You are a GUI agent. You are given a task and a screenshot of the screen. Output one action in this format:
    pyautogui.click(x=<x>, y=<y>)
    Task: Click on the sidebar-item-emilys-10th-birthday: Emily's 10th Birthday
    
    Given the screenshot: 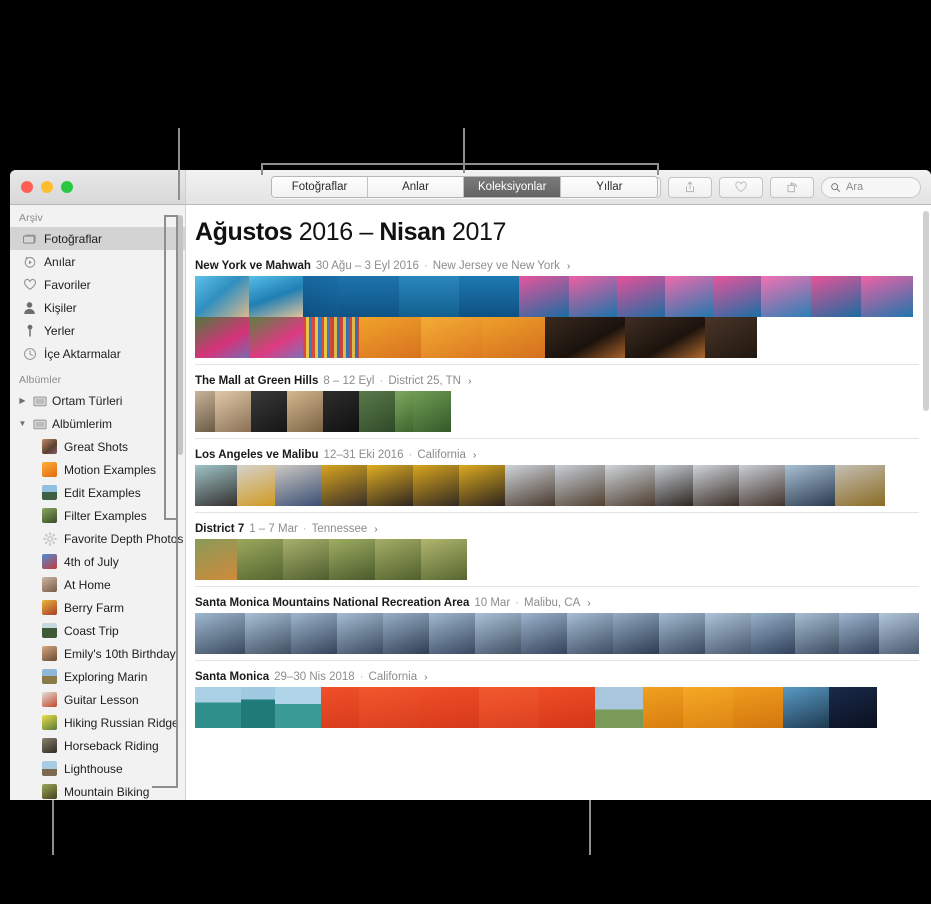 What is the action you would take?
    pyautogui.click(x=97, y=653)
    